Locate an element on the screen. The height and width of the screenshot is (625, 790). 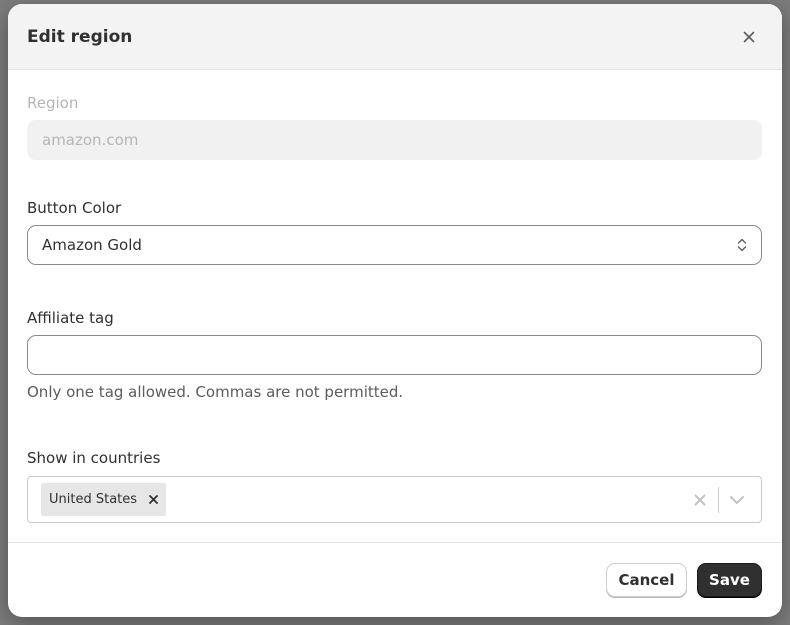
button-color-label: Button Color is located at coordinates (74, 208).